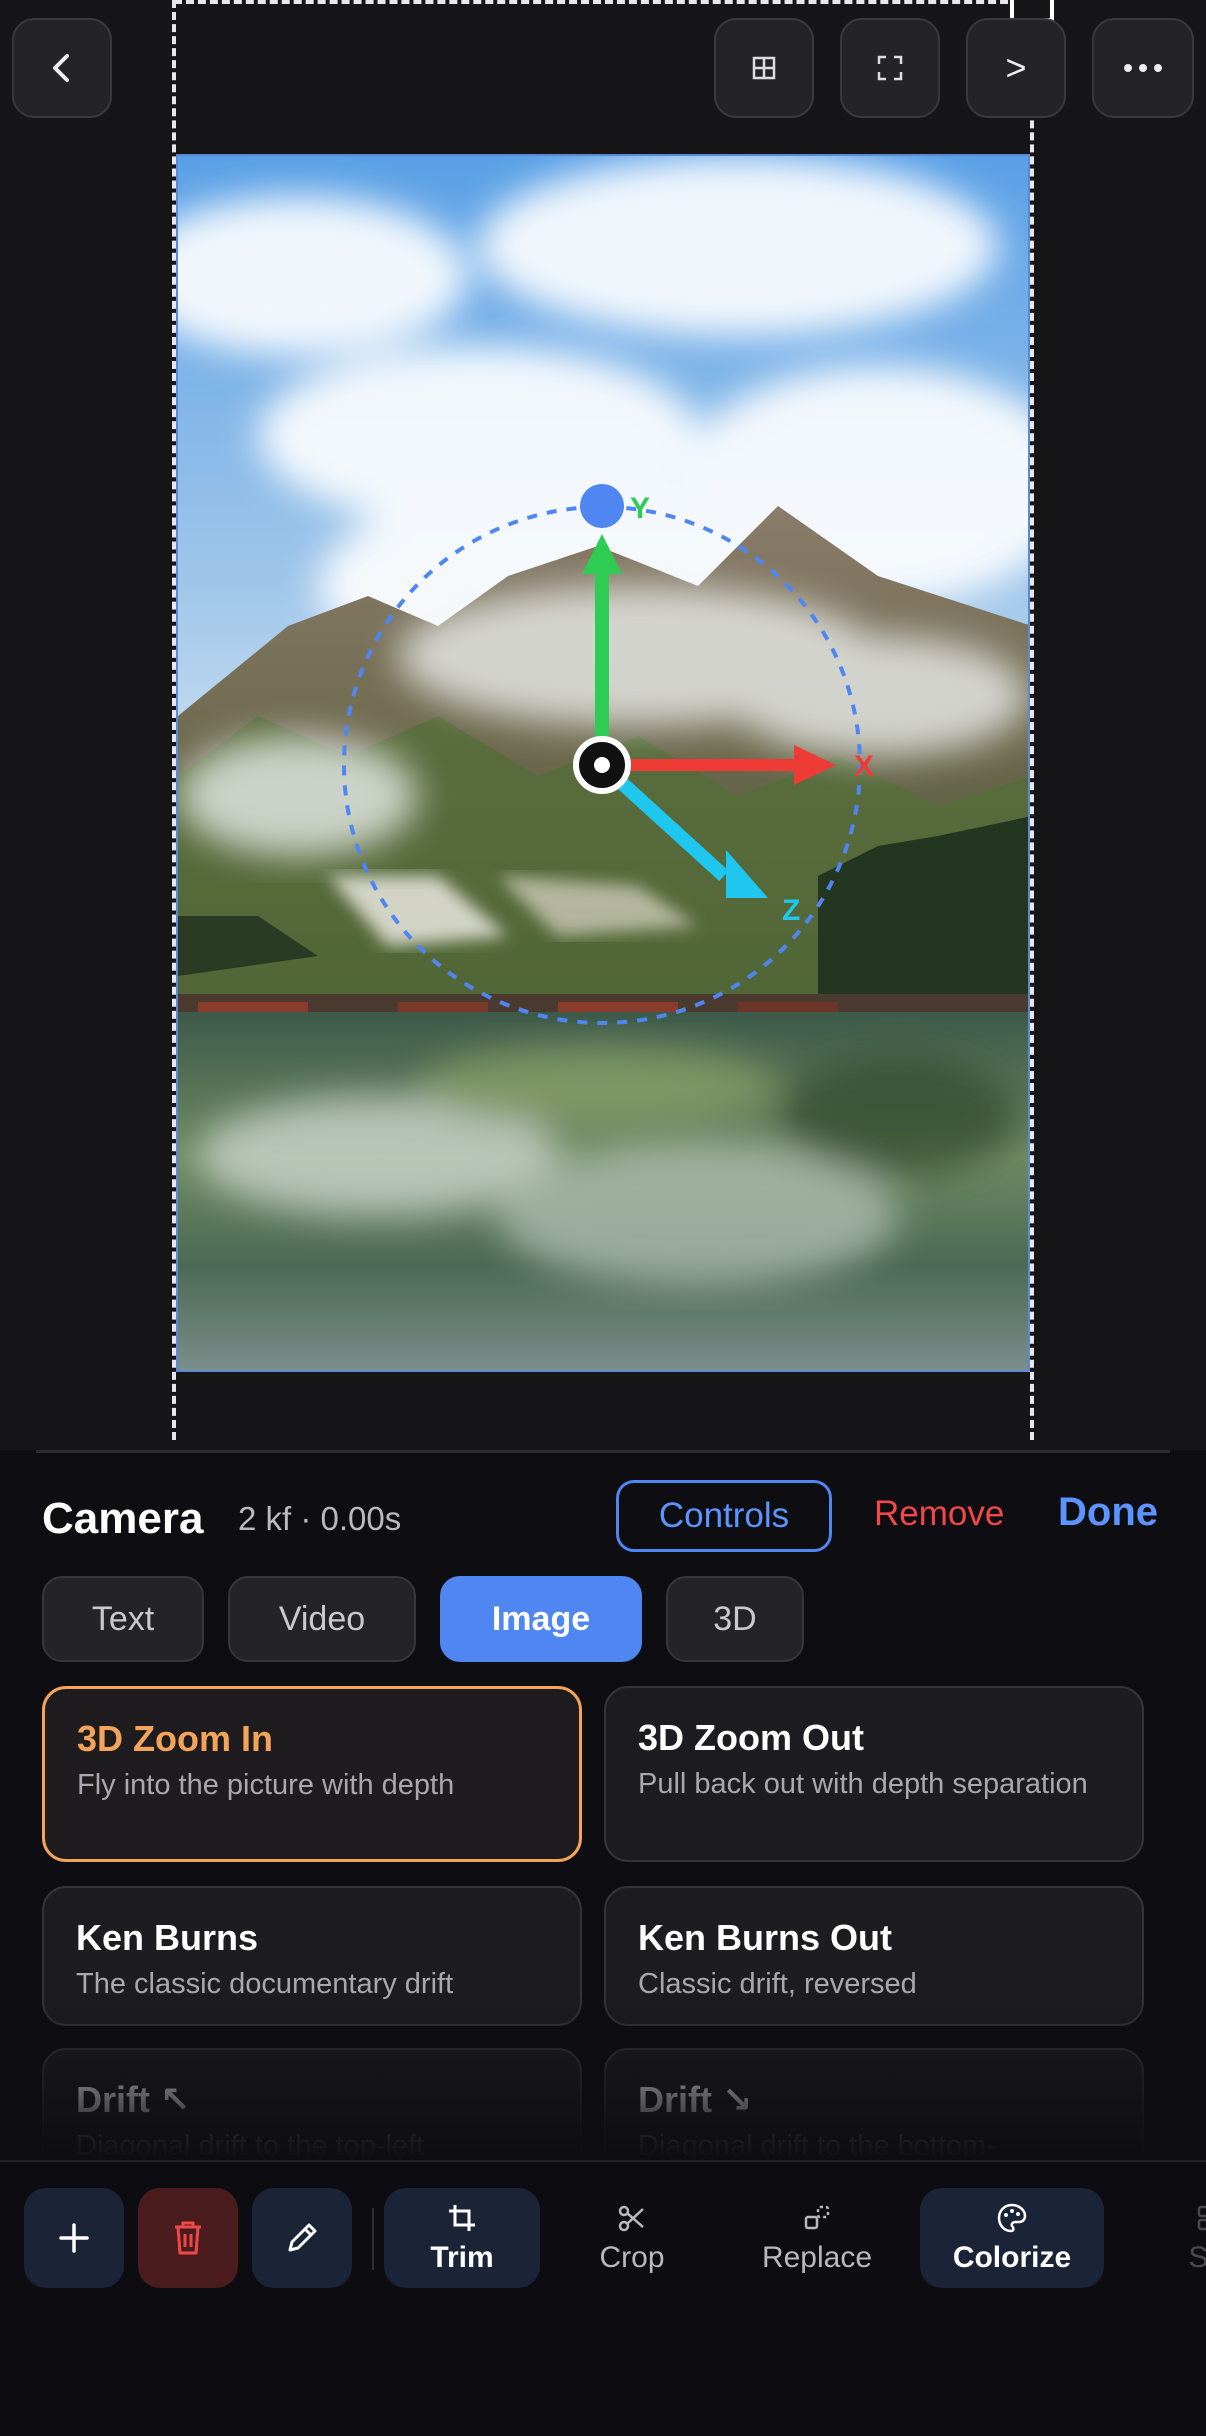 Image resolution: width=1206 pixels, height=2436 pixels. What do you see at coordinates (765, 1937) in the screenshot?
I see `preset-title: Ken Burns Out` at bounding box center [765, 1937].